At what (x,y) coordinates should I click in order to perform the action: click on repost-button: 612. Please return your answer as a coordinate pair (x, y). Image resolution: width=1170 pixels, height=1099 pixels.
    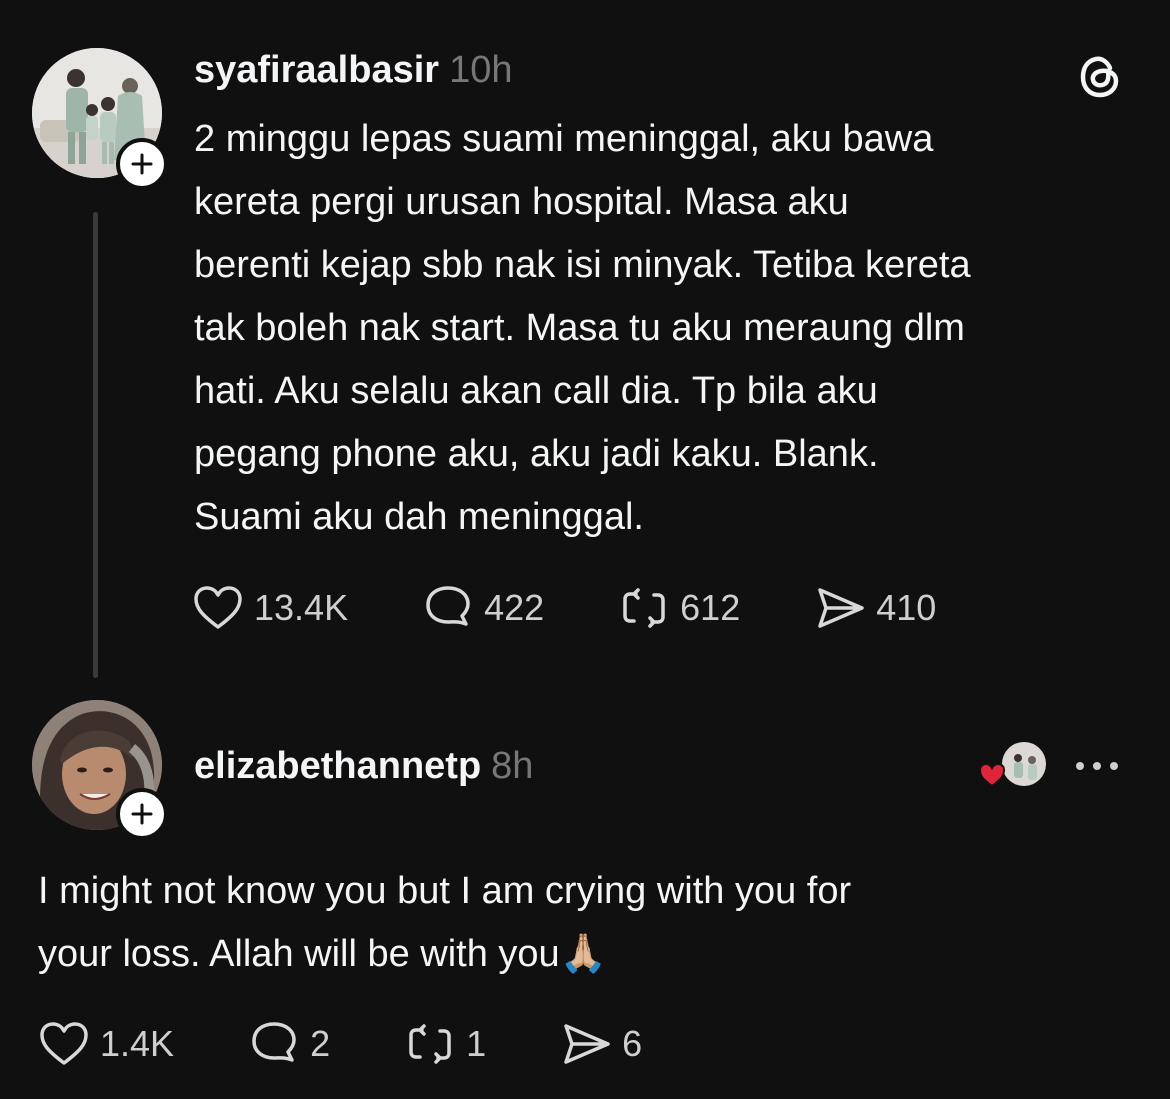
    Looking at the image, I should click on (679, 608).